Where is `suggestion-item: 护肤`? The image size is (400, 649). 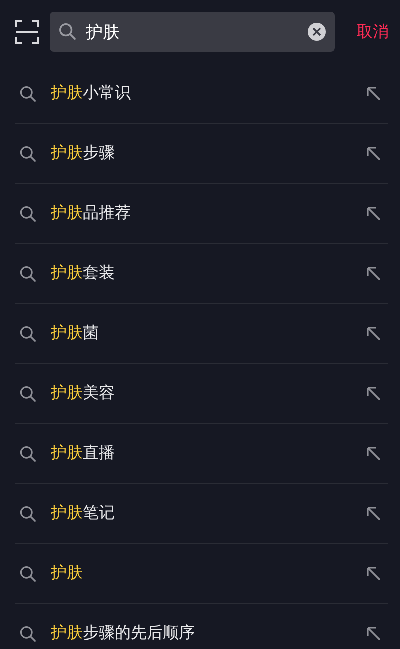
suggestion-item: 护肤 is located at coordinates (201, 573).